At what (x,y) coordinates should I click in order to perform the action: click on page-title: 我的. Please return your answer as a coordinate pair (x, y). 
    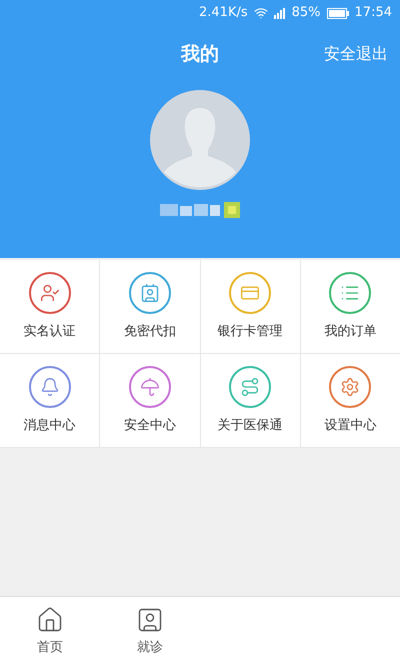
    Looking at the image, I should click on (200, 54).